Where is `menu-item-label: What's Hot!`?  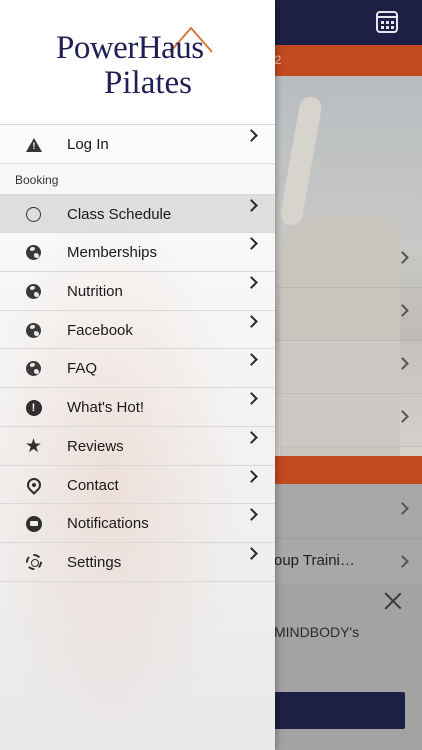 menu-item-label: What's Hot! is located at coordinates (106, 408).